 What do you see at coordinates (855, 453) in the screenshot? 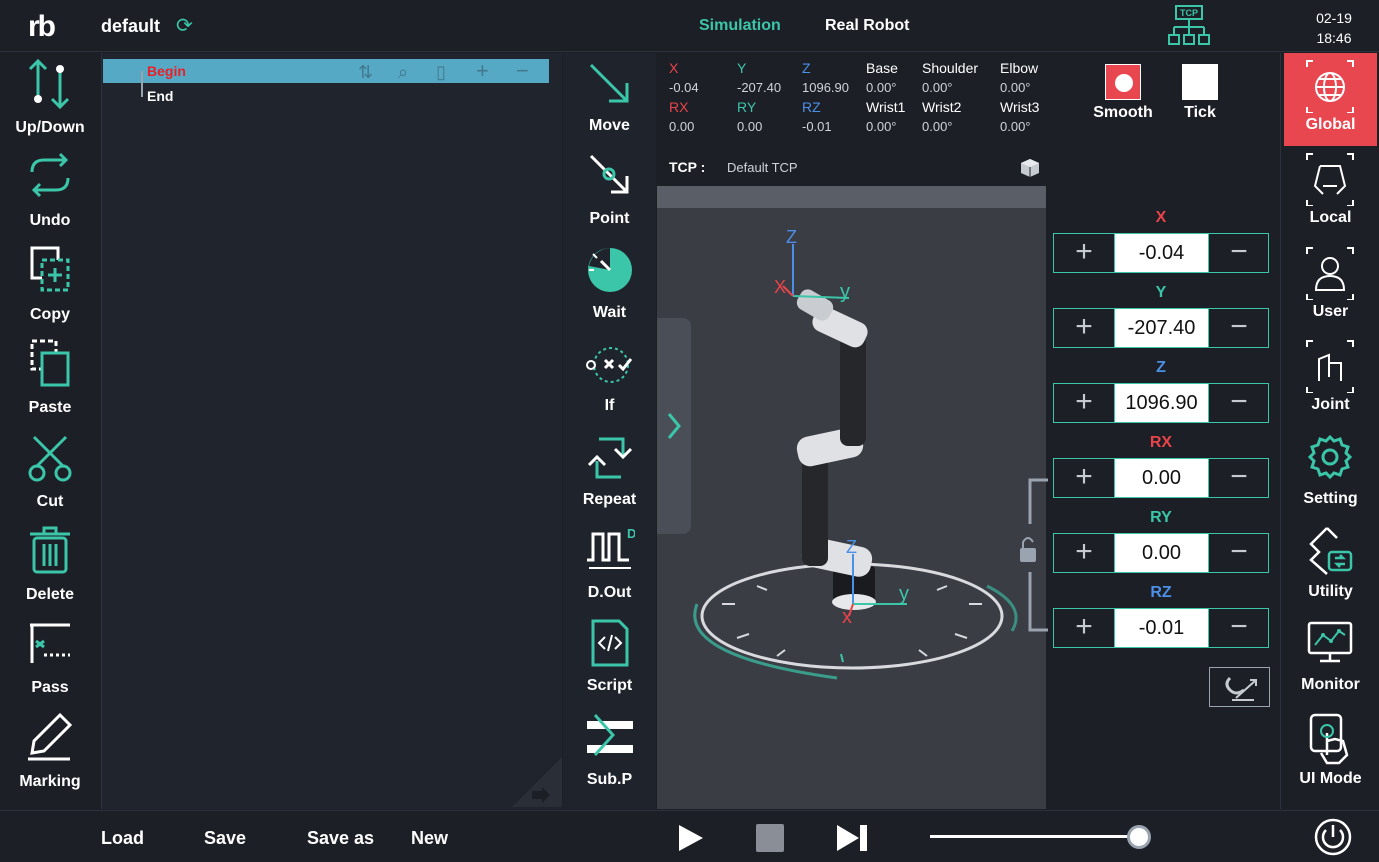
I see `robot-scene: Z X y Z y x` at bounding box center [855, 453].